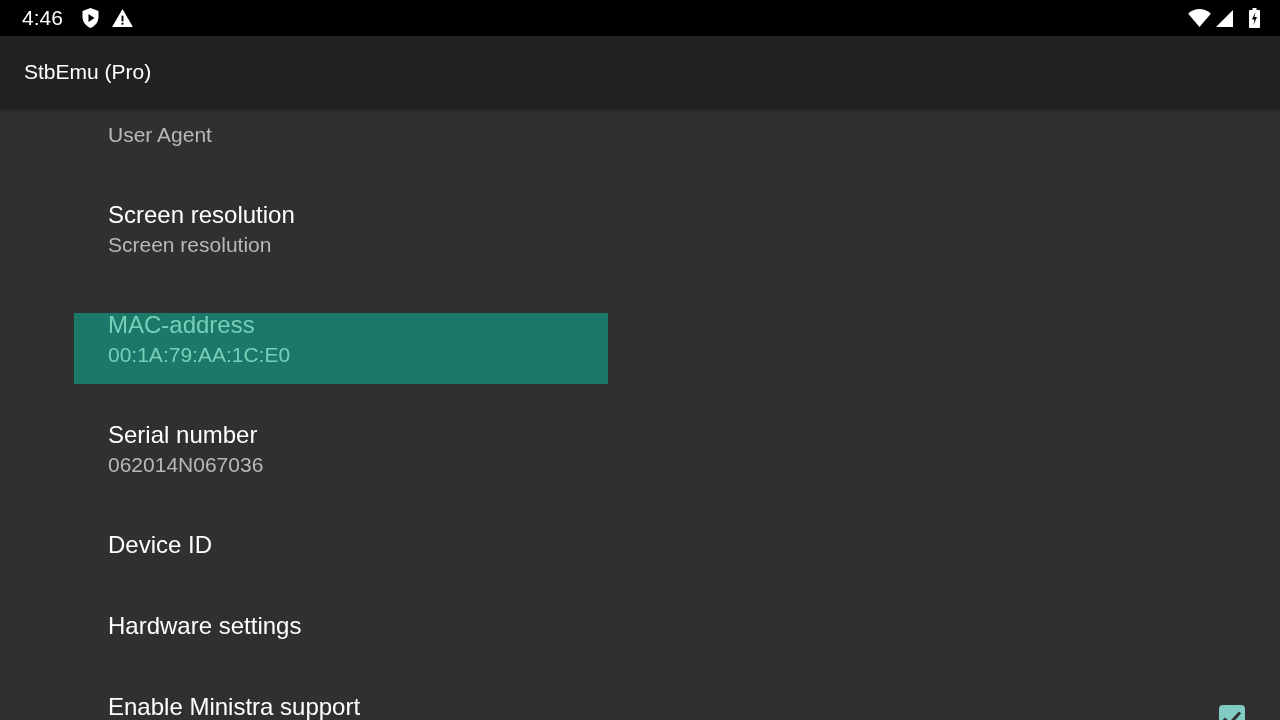 Image resolution: width=1280 pixels, height=720 pixels. What do you see at coordinates (42, 18) in the screenshot?
I see `status-time: 4:46` at bounding box center [42, 18].